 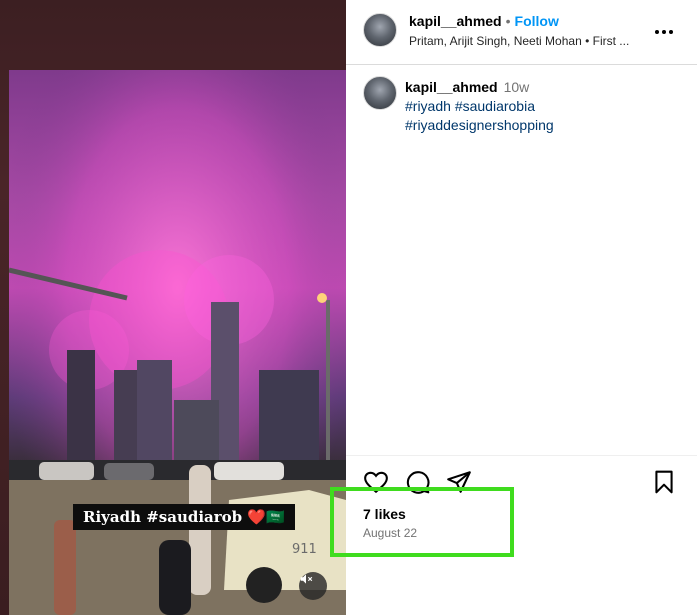 I want to click on share-icon, so click(x=459, y=482).